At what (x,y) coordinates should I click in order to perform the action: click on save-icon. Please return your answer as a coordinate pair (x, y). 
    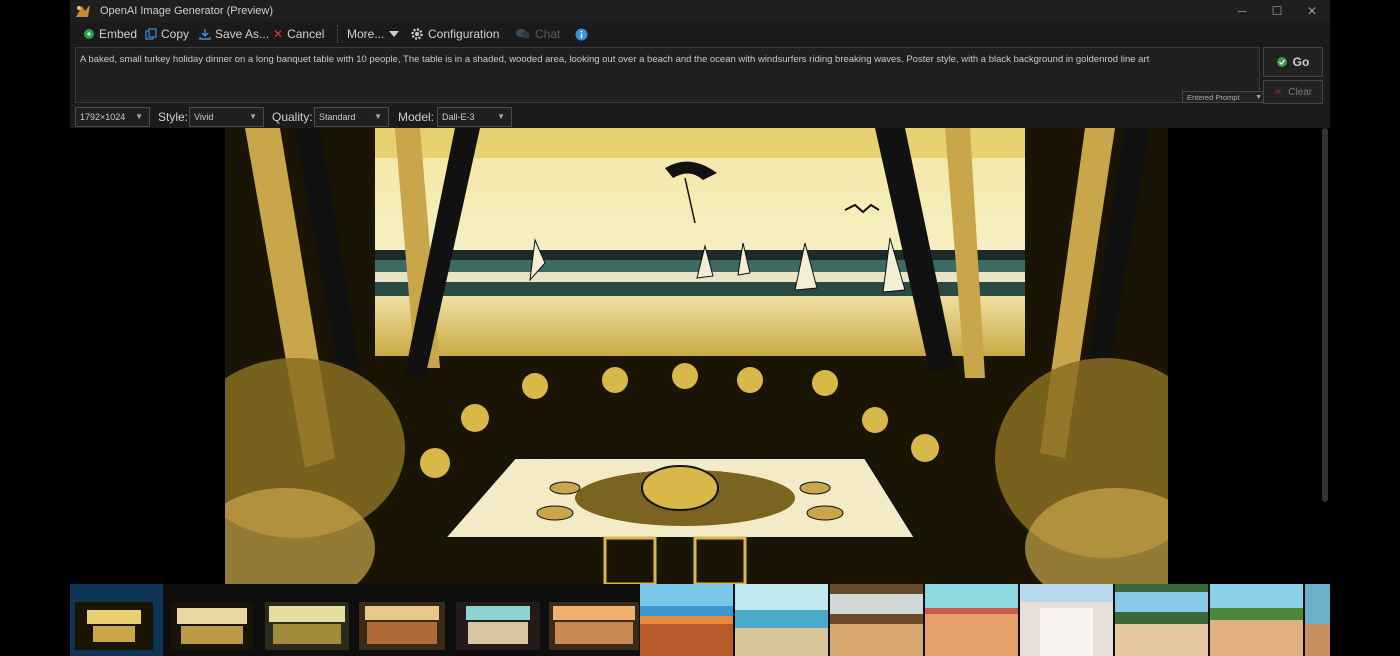
    Looking at the image, I should click on (205, 34).